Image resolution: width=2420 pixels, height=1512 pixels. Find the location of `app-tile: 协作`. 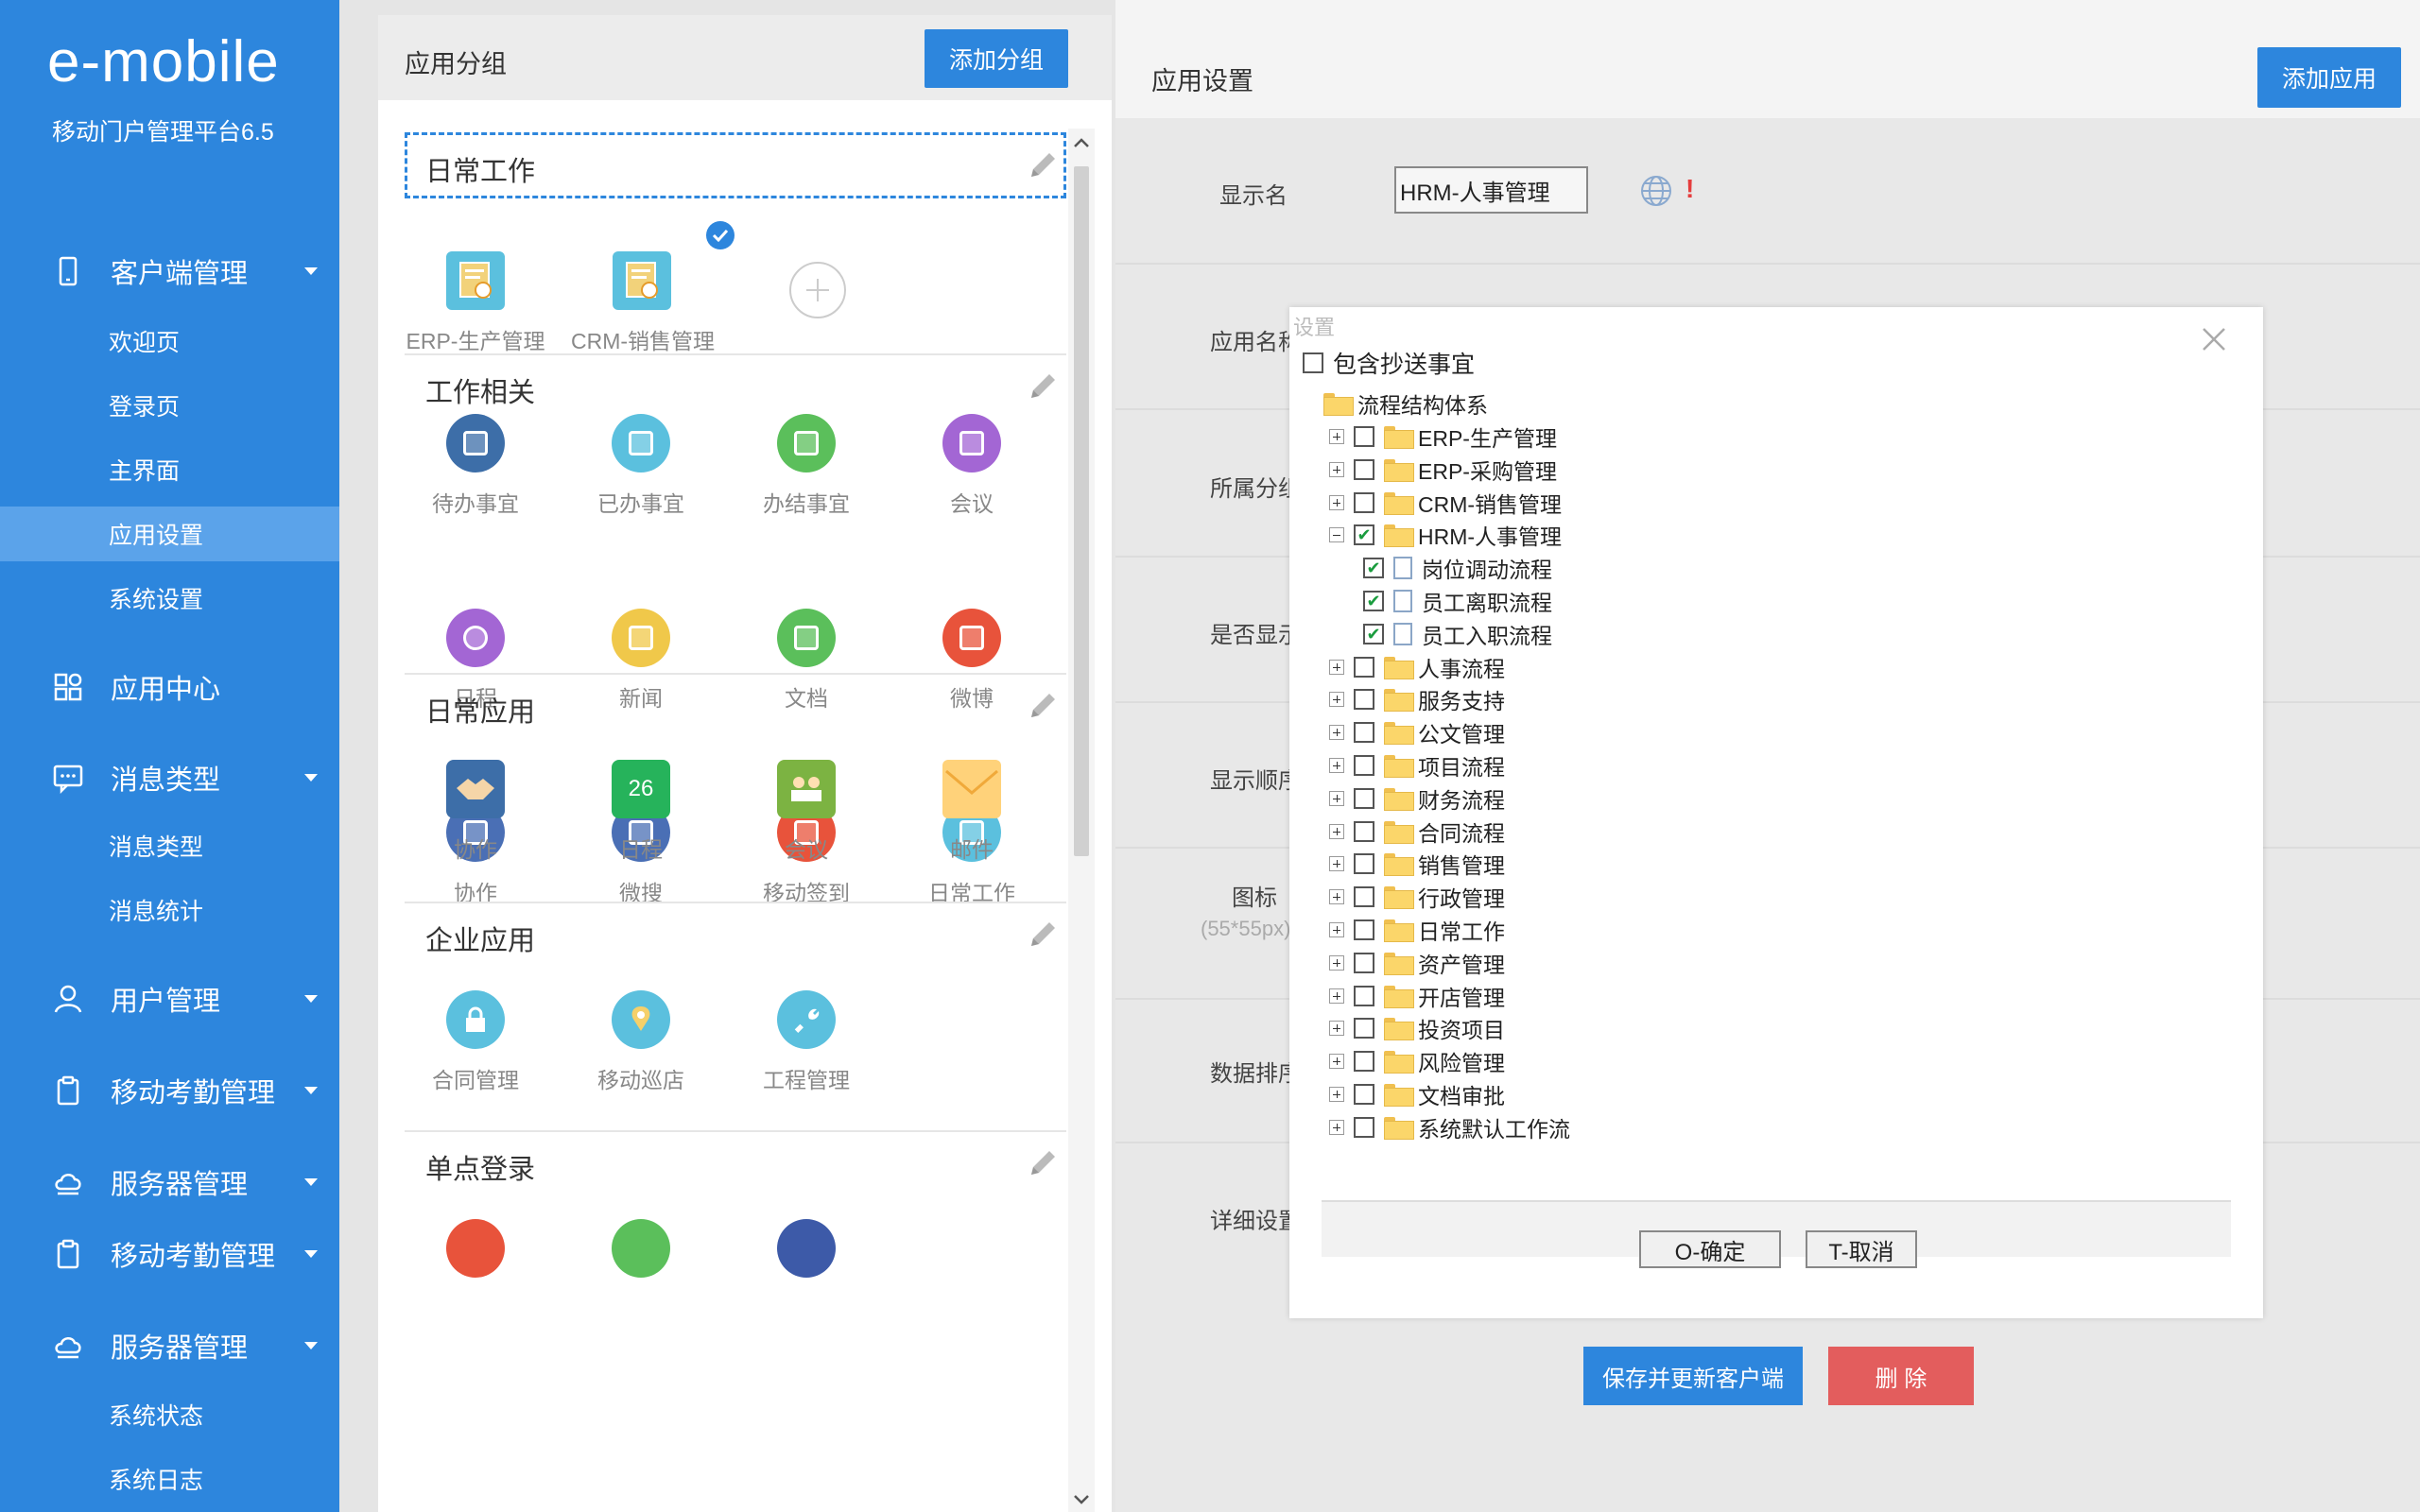

app-tile: 协作 is located at coordinates (475, 812).